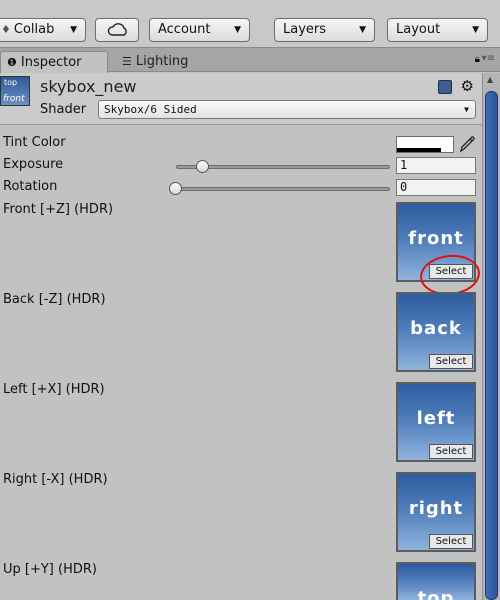 The image size is (500, 600). Describe the element at coordinates (451, 541) in the screenshot. I see `right-select-button: Select` at that location.